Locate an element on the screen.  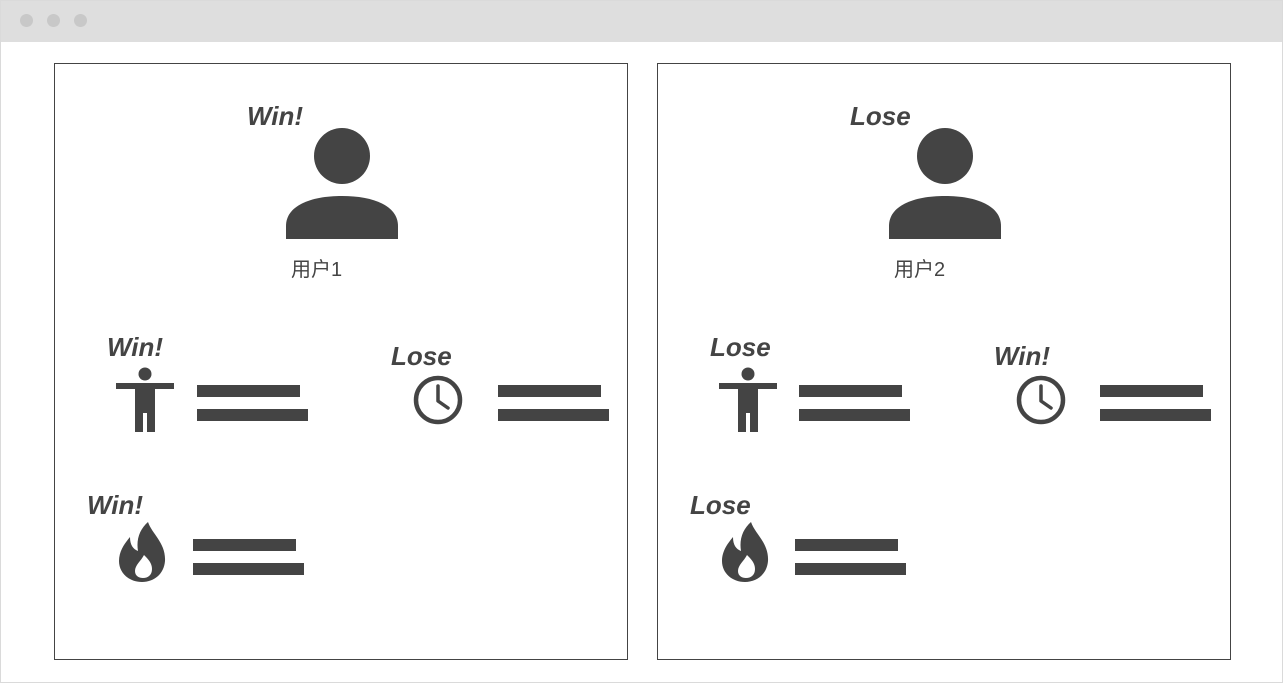
window-close-button is located at coordinates (26, 20).